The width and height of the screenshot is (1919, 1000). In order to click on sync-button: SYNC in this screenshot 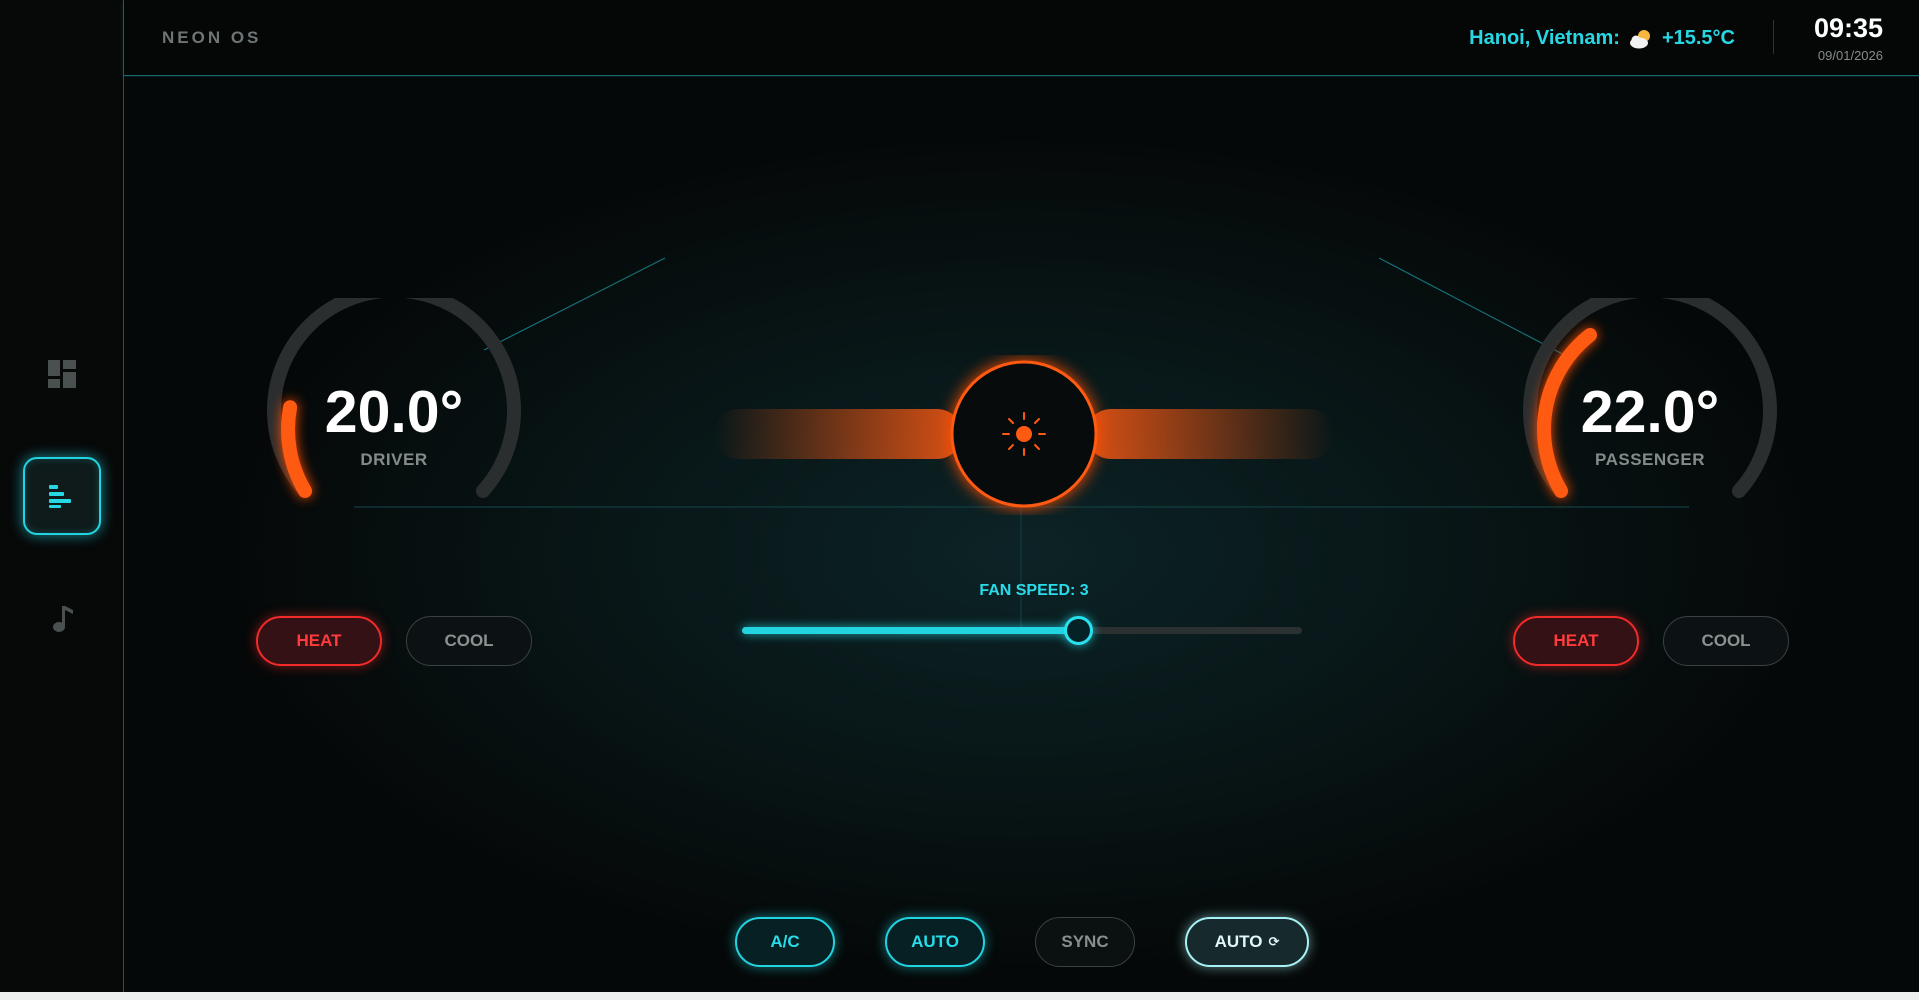, I will do `click(1085, 942)`.